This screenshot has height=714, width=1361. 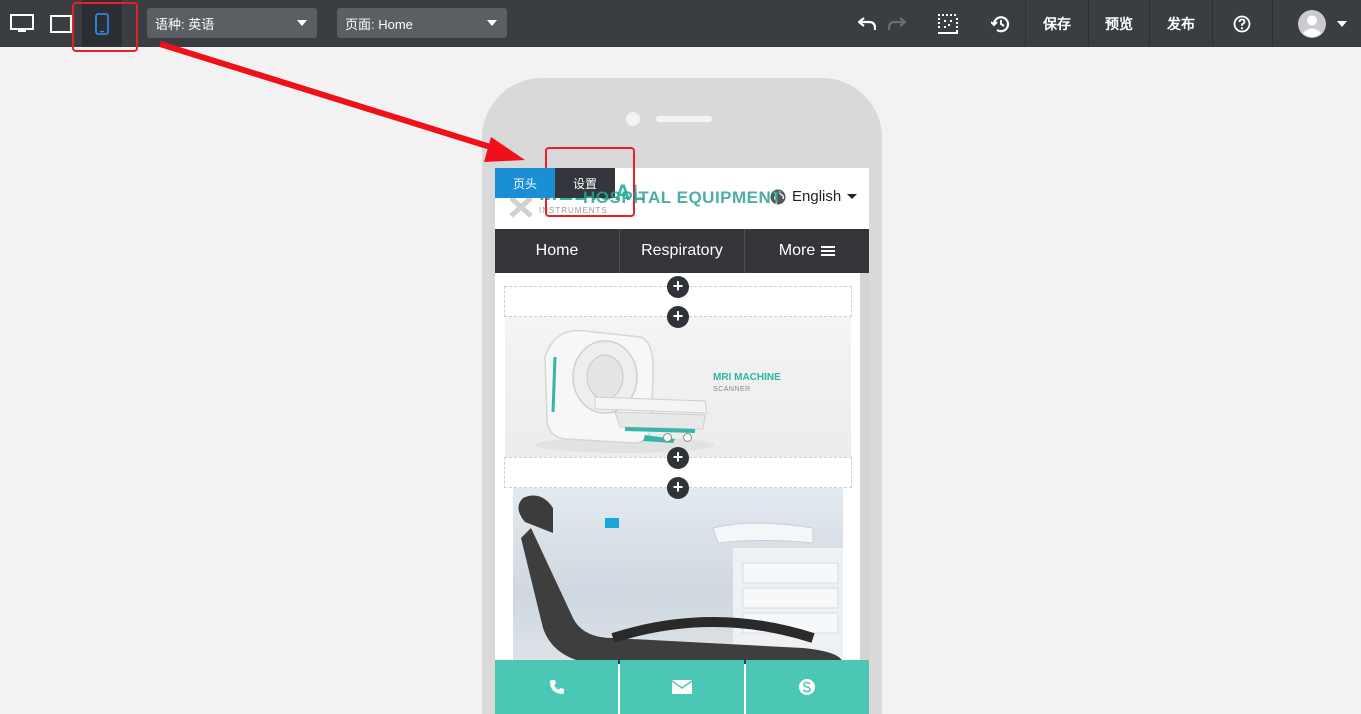 I want to click on skype-icon, so click(x=807, y=687).